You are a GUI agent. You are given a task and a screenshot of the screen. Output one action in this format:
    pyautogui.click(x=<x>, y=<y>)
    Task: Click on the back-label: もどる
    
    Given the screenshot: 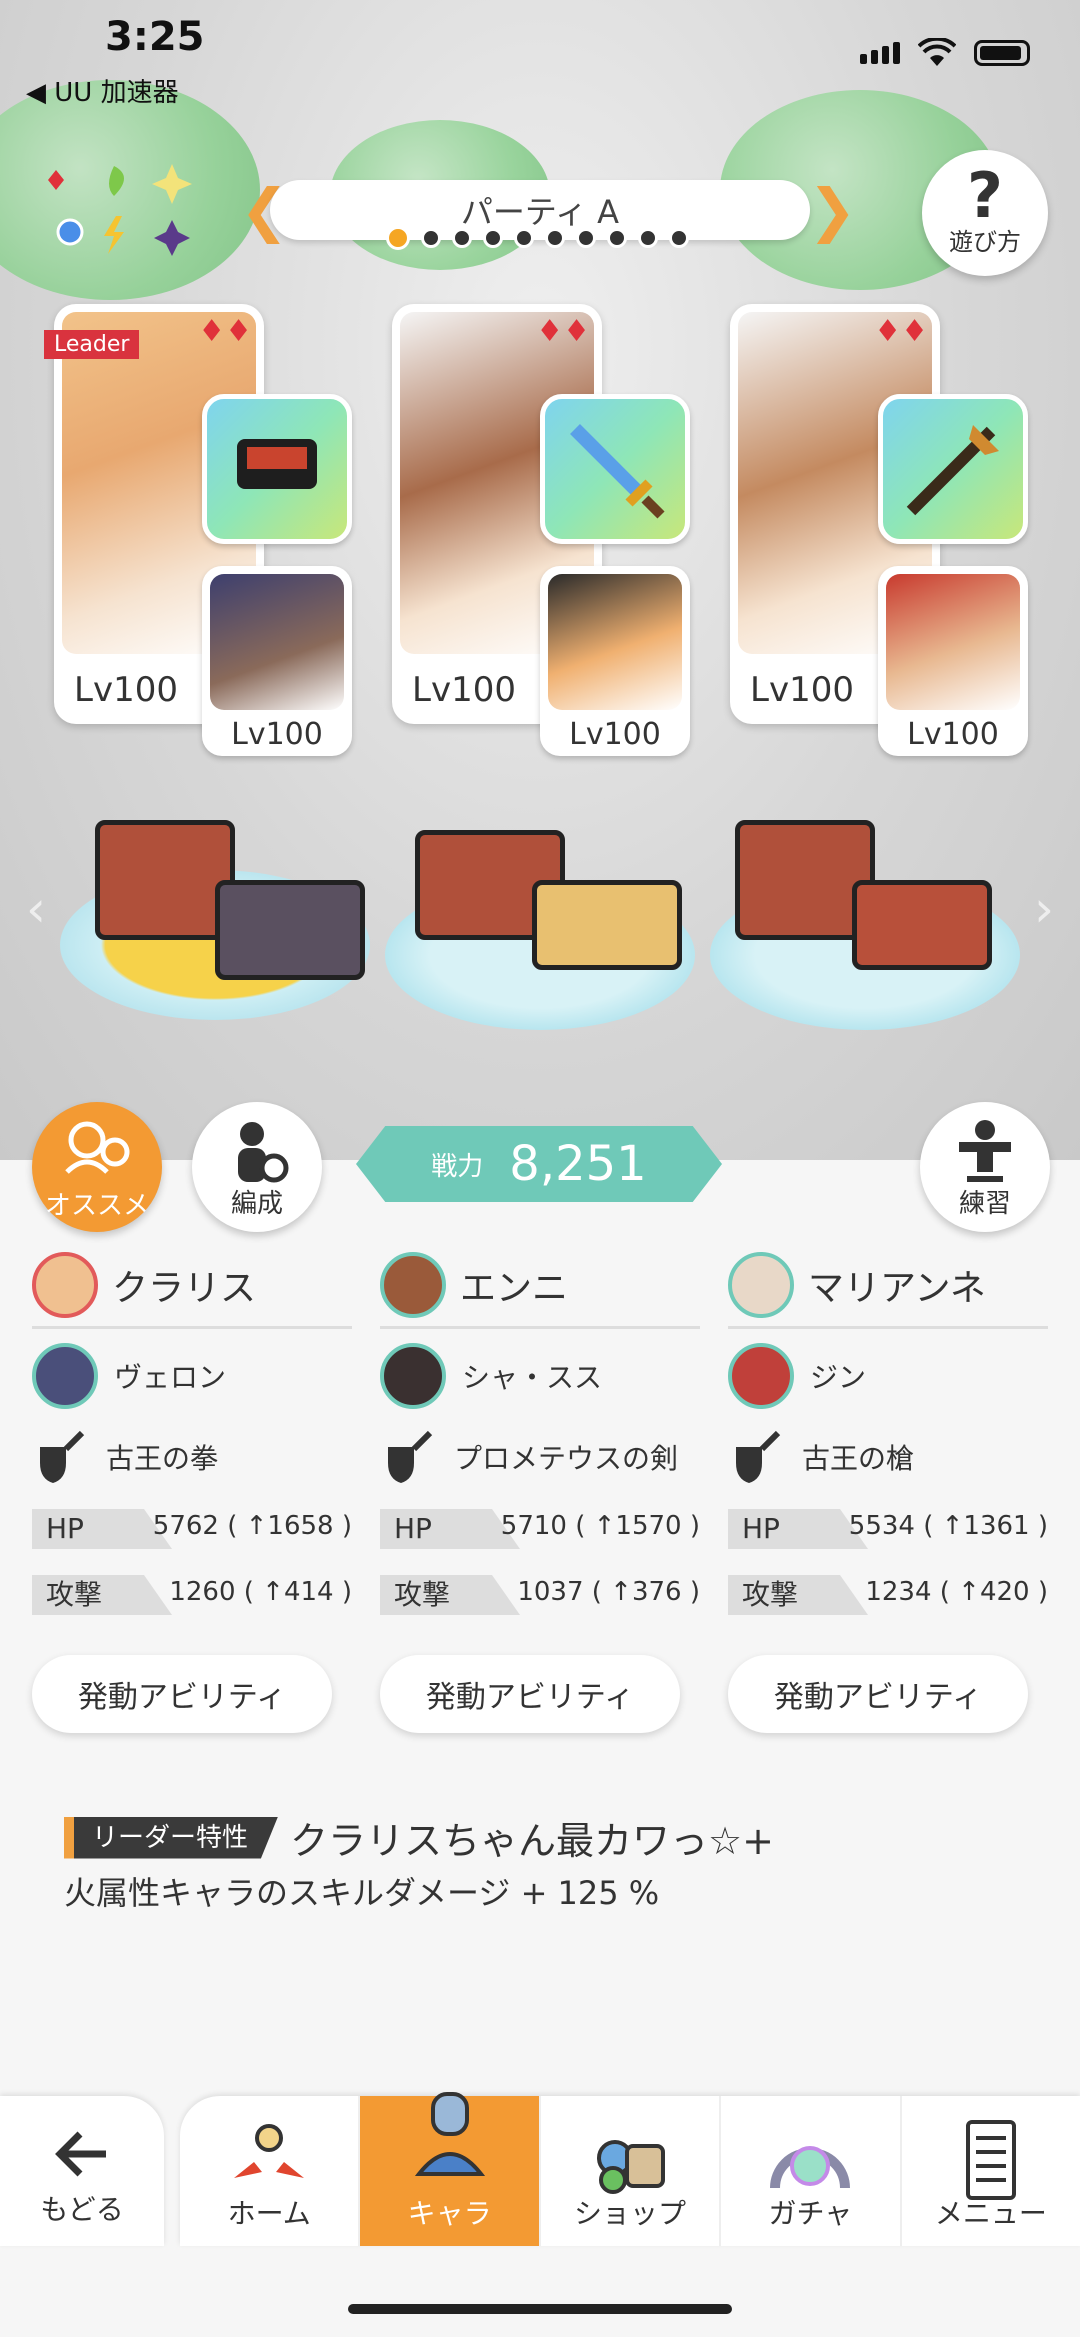 What is the action you would take?
    pyautogui.click(x=82, y=2209)
    